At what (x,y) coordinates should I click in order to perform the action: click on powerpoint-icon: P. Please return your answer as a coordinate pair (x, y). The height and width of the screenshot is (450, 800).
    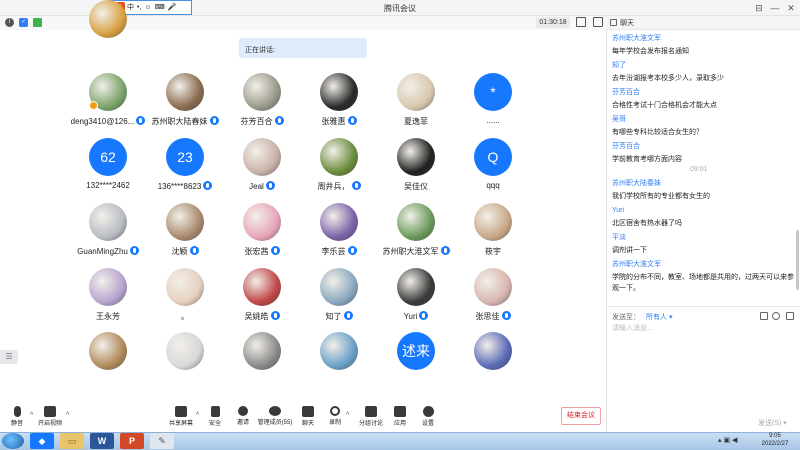
    Looking at the image, I should click on (132, 441).